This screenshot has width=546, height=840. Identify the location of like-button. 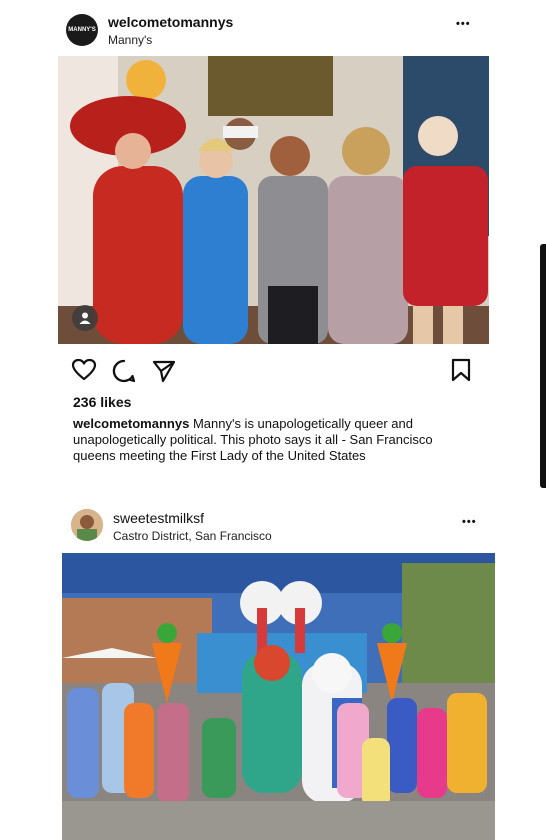
(84, 370).